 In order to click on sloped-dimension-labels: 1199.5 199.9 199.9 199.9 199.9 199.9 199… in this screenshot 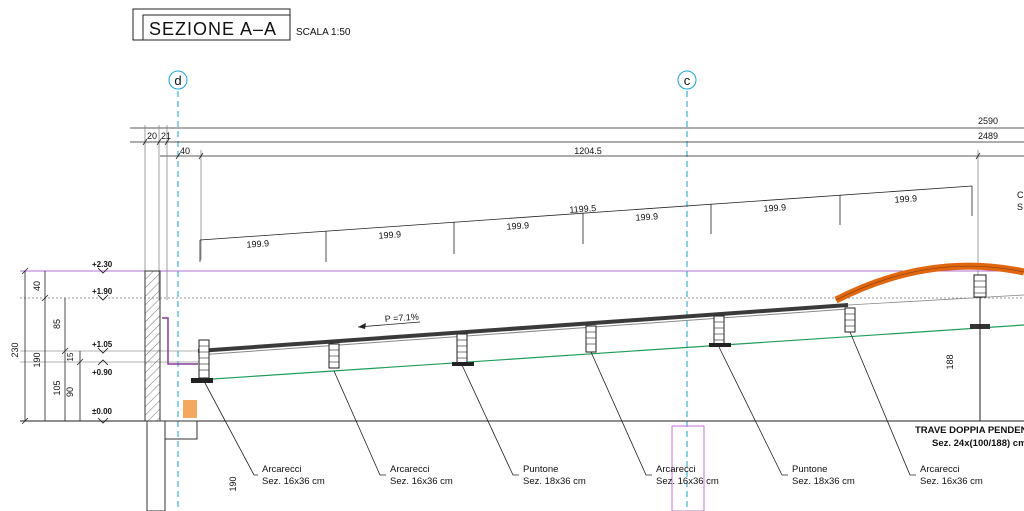, I will do `click(581, 221)`.